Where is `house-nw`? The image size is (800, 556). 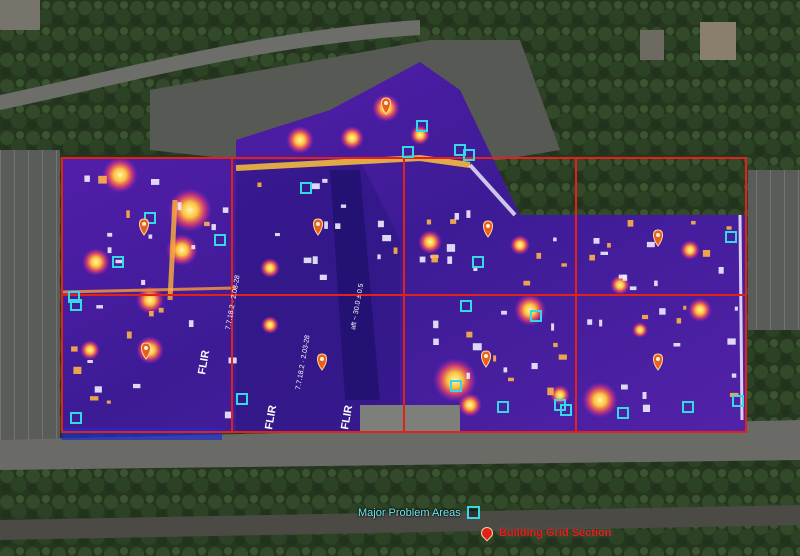 house-nw is located at coordinates (20, 15).